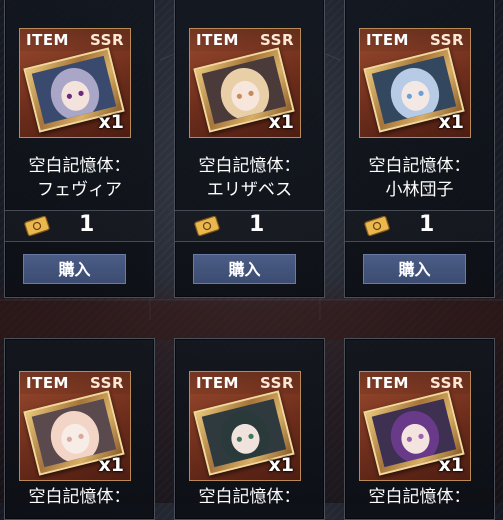  I want to click on item-name-line2: フェヴィア, so click(79, 190).